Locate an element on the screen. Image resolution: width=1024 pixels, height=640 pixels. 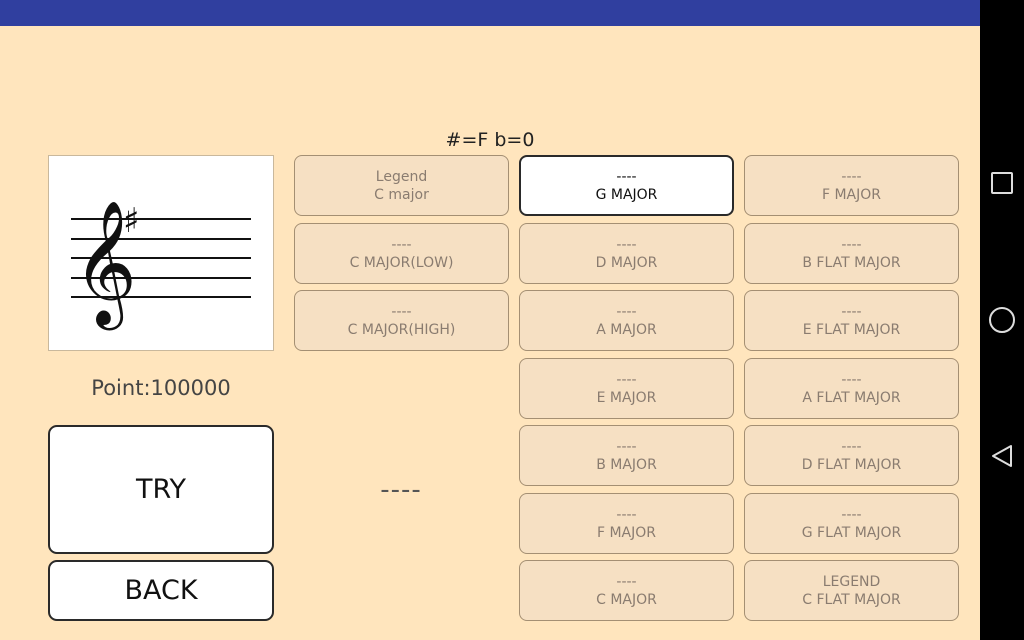
key-button-top: LEGEND is located at coordinates (851, 581).